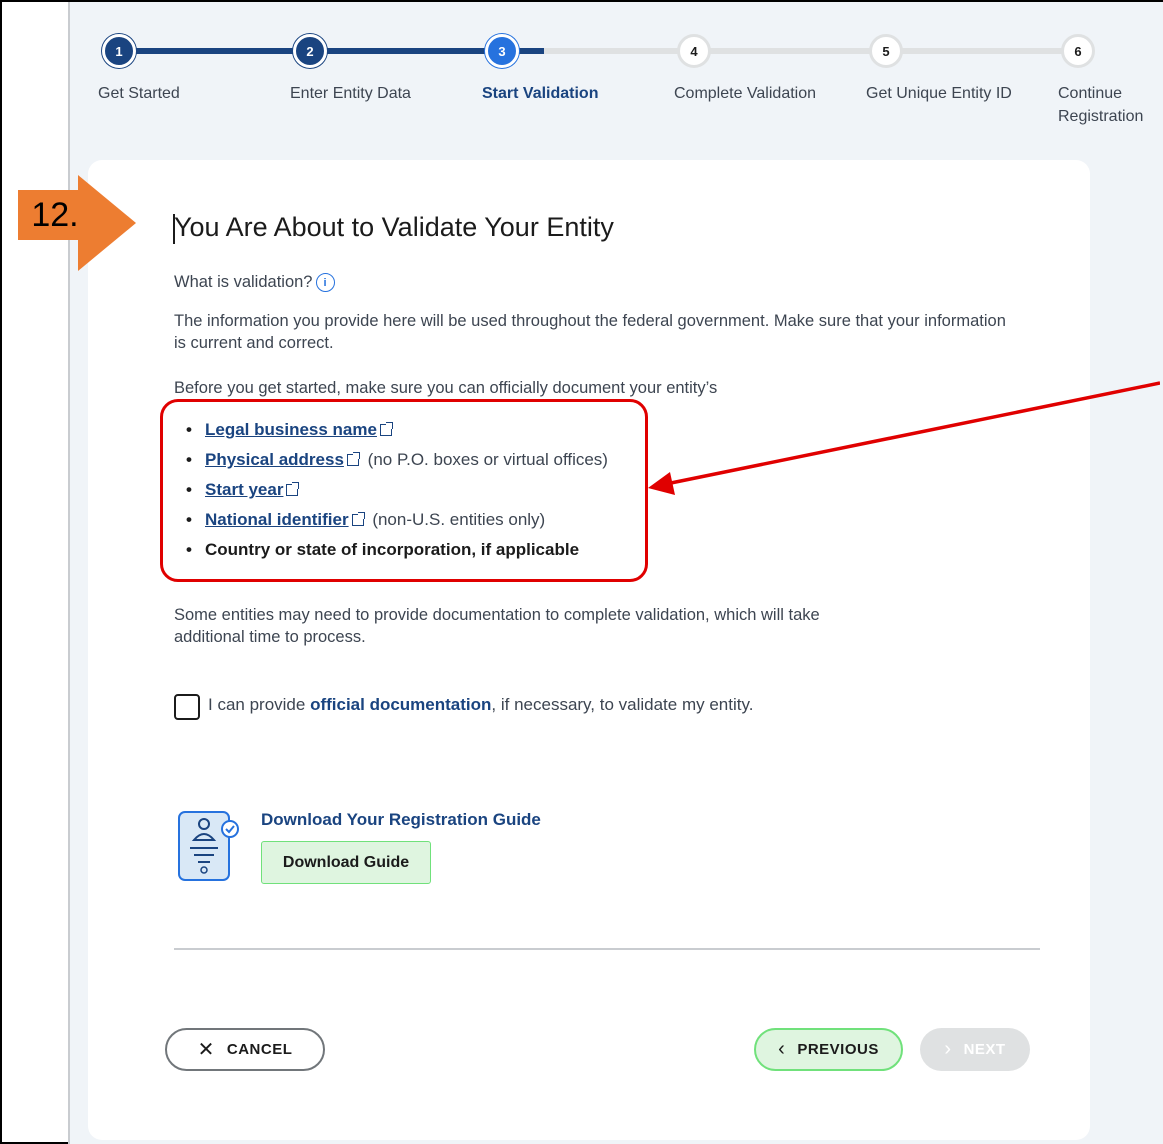 Image resolution: width=1163 pixels, height=1144 pixels. What do you see at coordinates (904, 438) in the screenshot?
I see `highlight-arrow` at bounding box center [904, 438].